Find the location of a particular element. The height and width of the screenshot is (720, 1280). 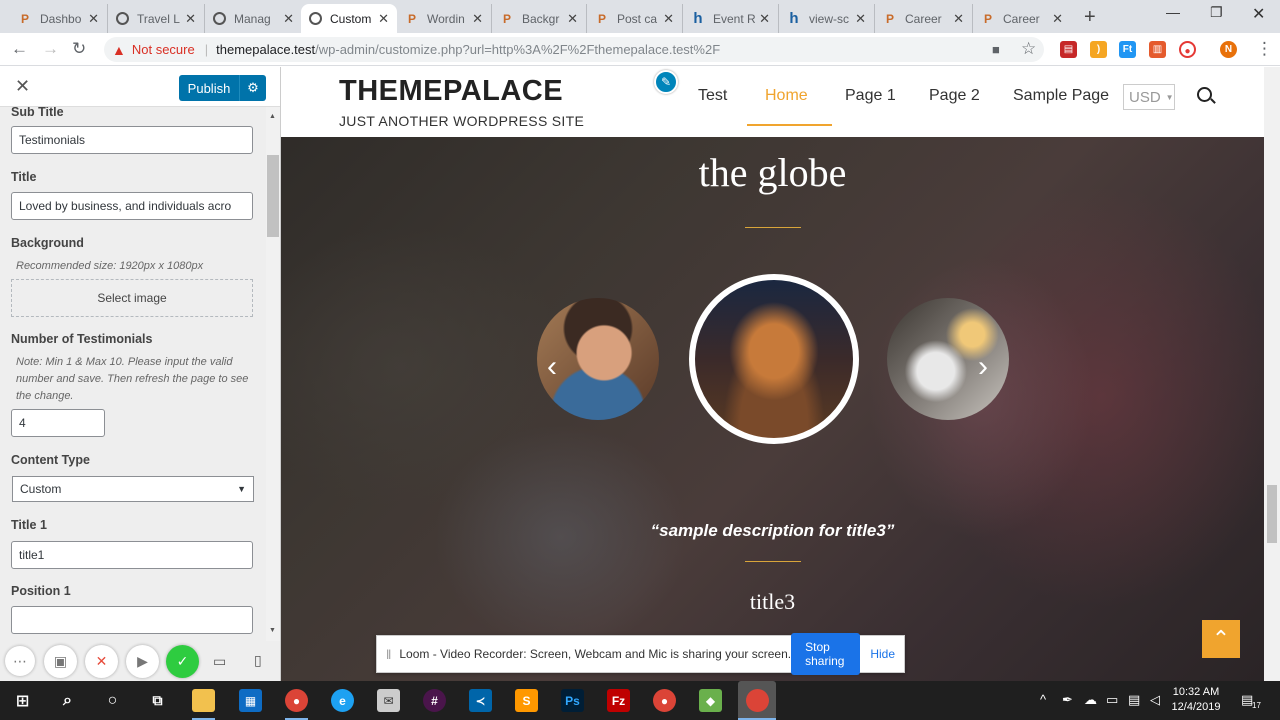

search-icon: ⌕ is located at coordinates (67, 700).